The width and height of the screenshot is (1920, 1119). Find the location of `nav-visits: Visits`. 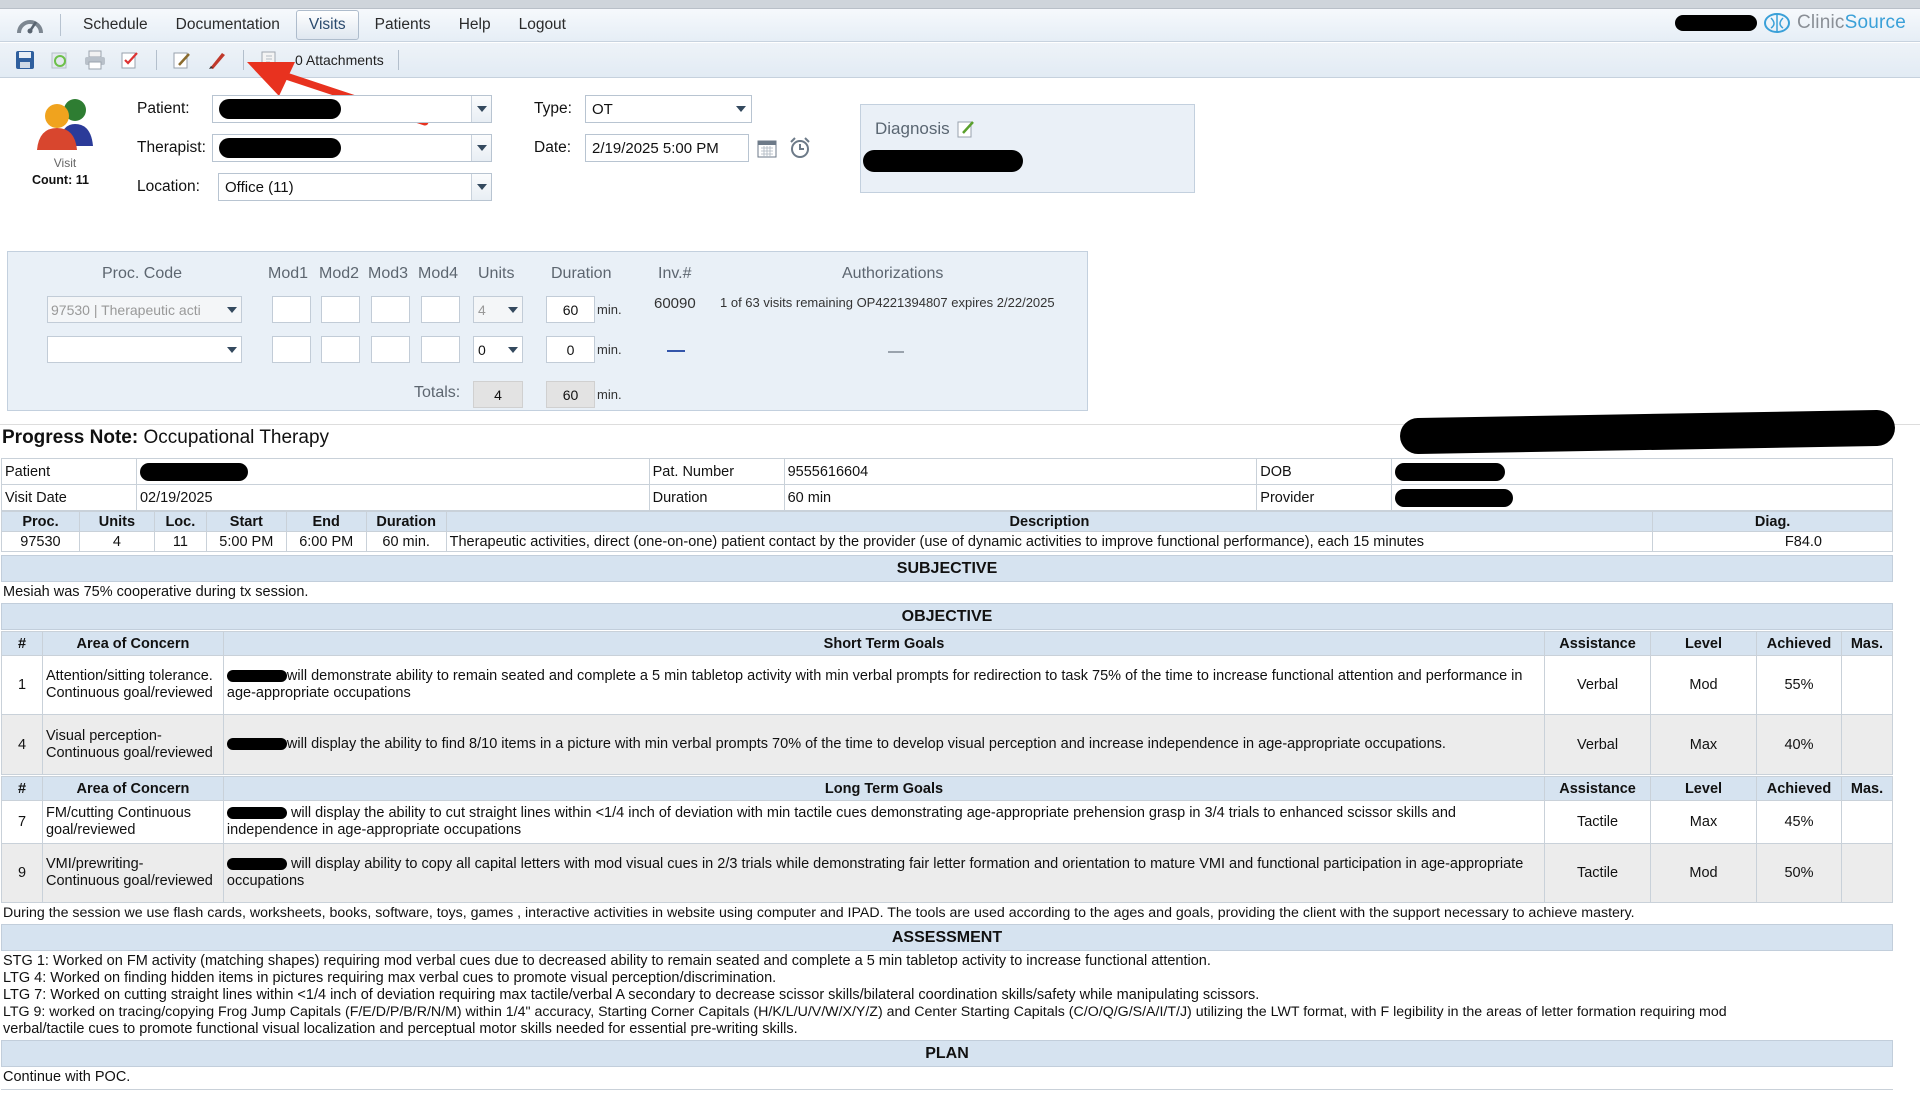

nav-visits: Visits is located at coordinates (327, 25).